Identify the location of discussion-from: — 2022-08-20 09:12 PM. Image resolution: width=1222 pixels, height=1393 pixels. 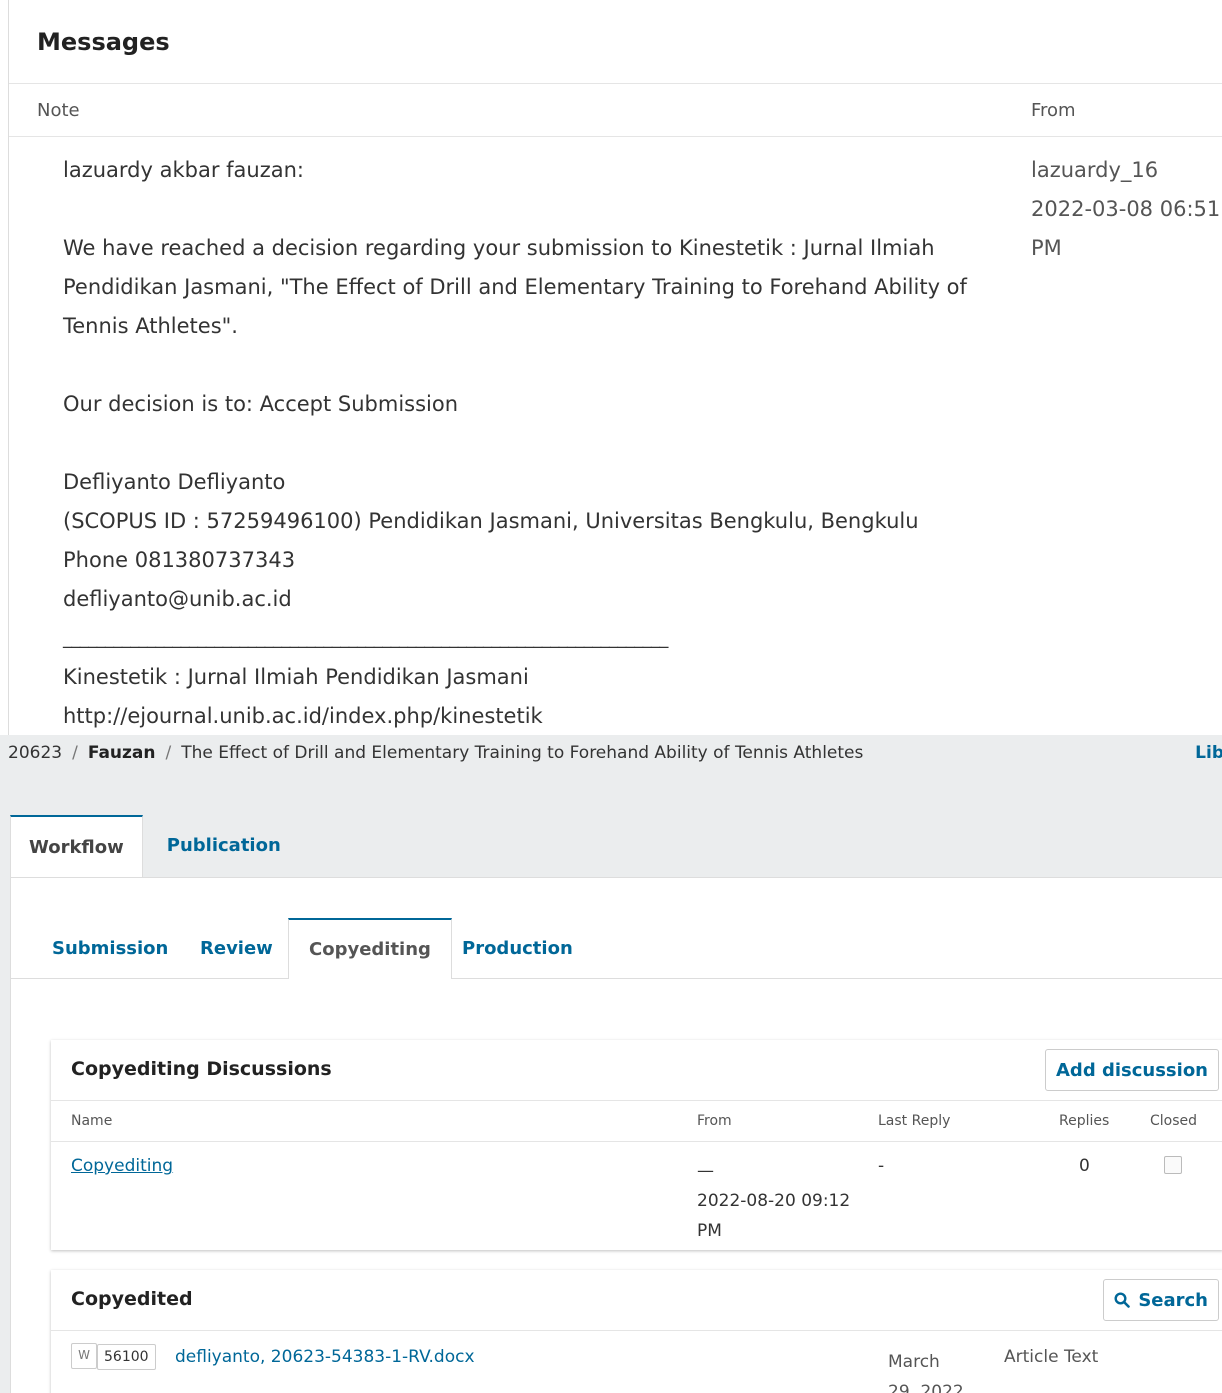
(773, 1201).